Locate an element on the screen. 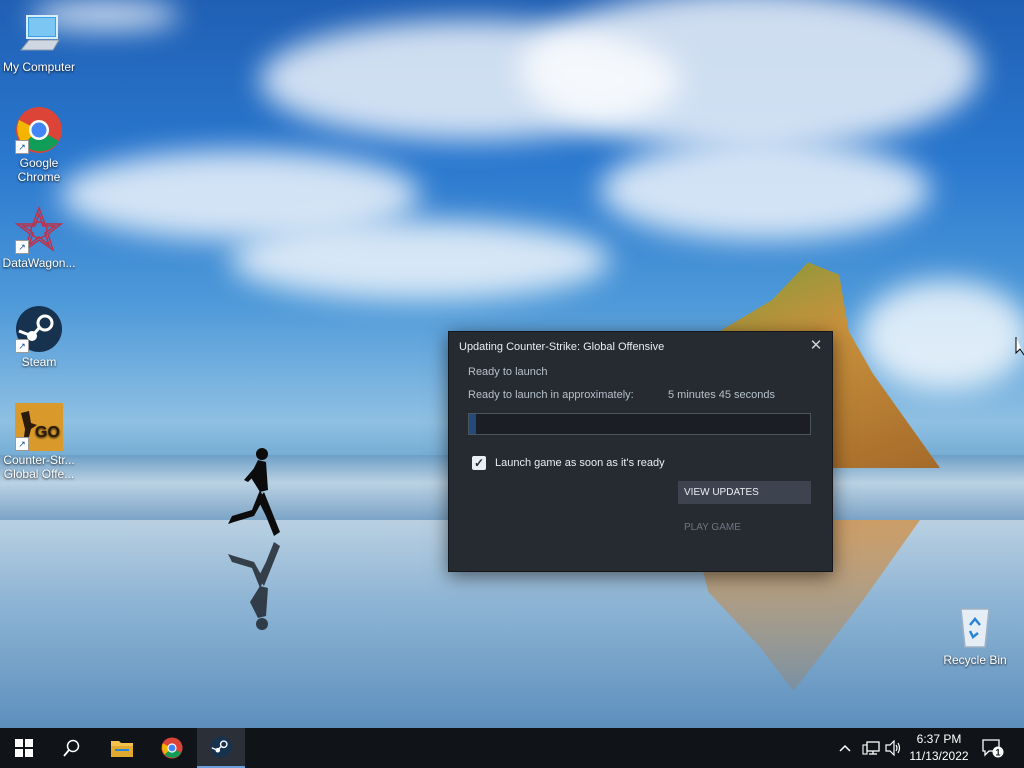 This screenshot has height=768, width=1024. network-tray-button is located at coordinates (871, 748).